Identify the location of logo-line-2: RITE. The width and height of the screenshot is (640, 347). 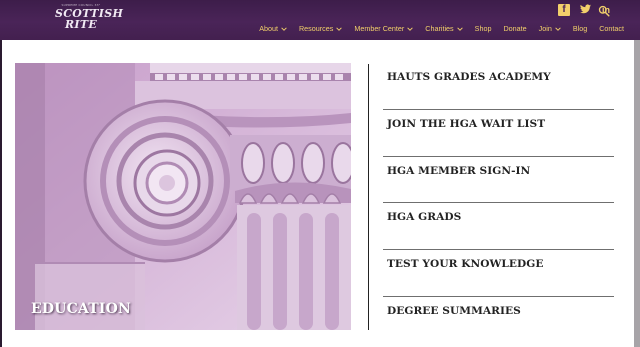
(81, 24).